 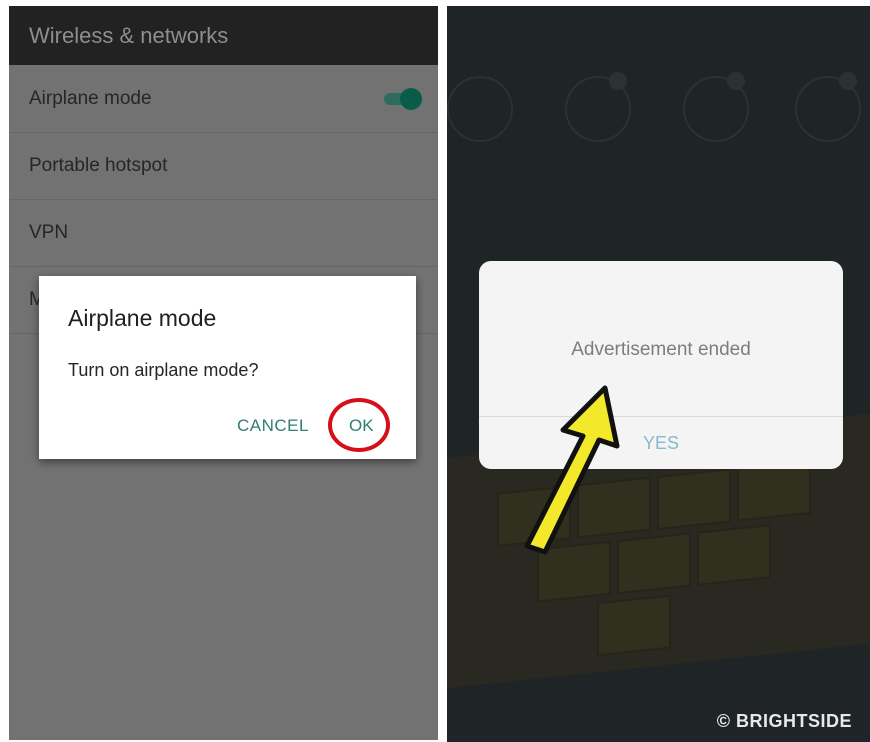 I want to click on dialog-title: Airplane mode, so click(x=142, y=318).